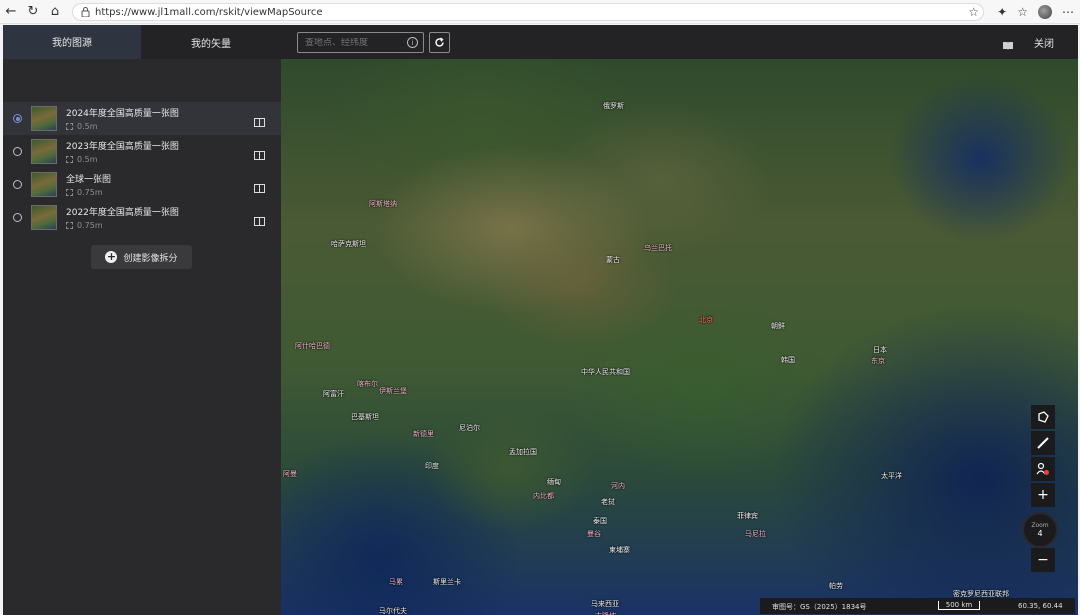 The image size is (1080, 615). Describe the element at coordinates (1008, 45) in the screenshot. I see `book-icon` at that location.